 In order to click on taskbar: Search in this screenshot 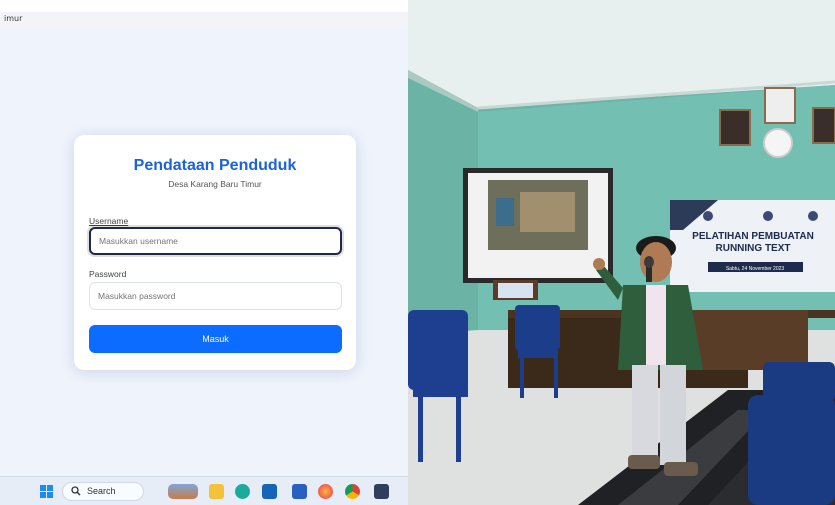, I will do `click(204, 490)`.